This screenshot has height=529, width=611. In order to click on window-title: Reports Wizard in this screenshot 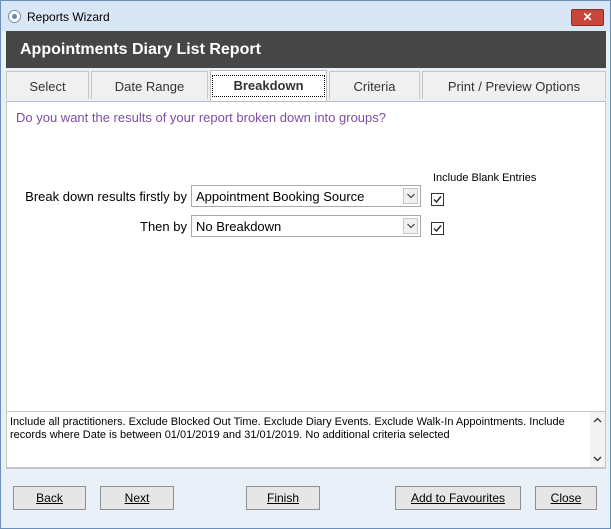, I will do `click(68, 17)`.